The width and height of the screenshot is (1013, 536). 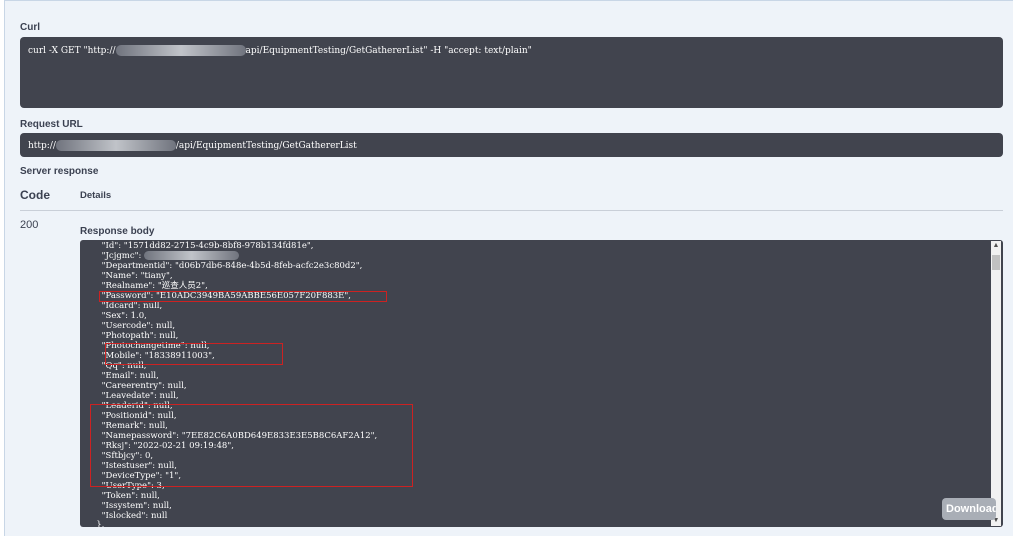 What do you see at coordinates (996, 262) in the screenshot?
I see `scroll-thumb` at bounding box center [996, 262].